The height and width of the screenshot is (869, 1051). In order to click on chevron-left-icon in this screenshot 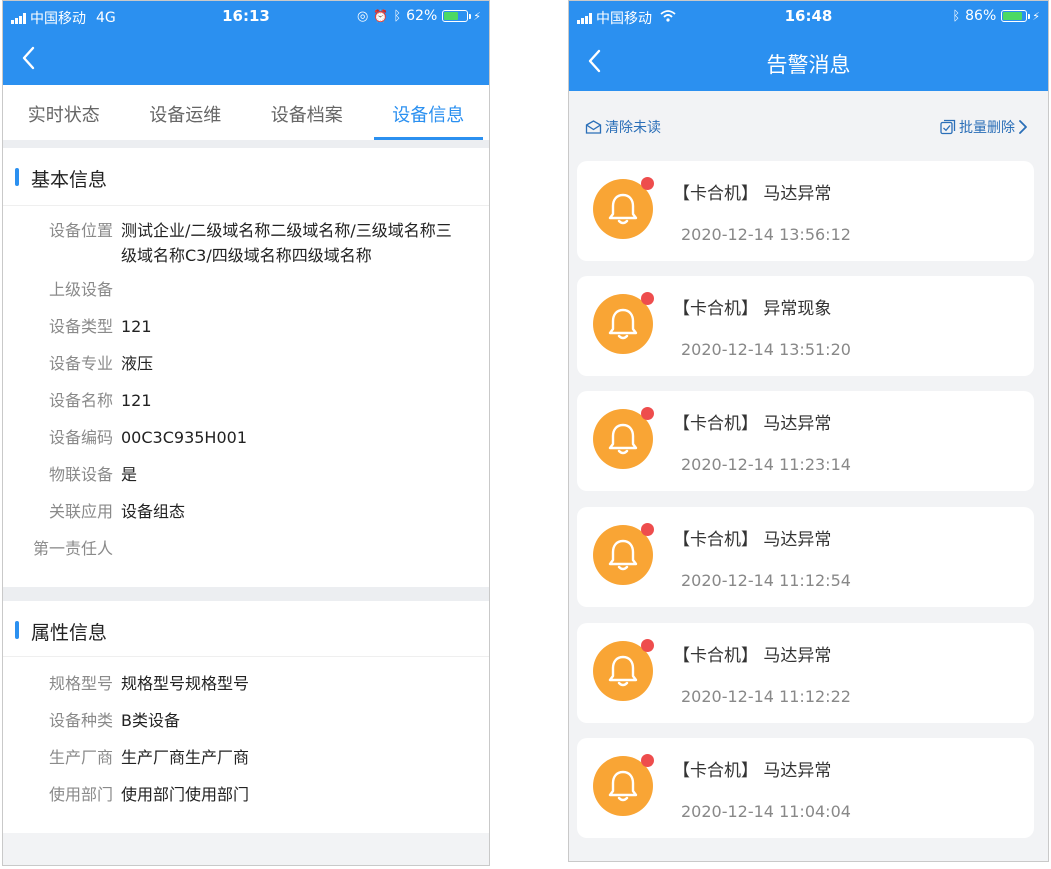, I will do `click(28, 58)`.